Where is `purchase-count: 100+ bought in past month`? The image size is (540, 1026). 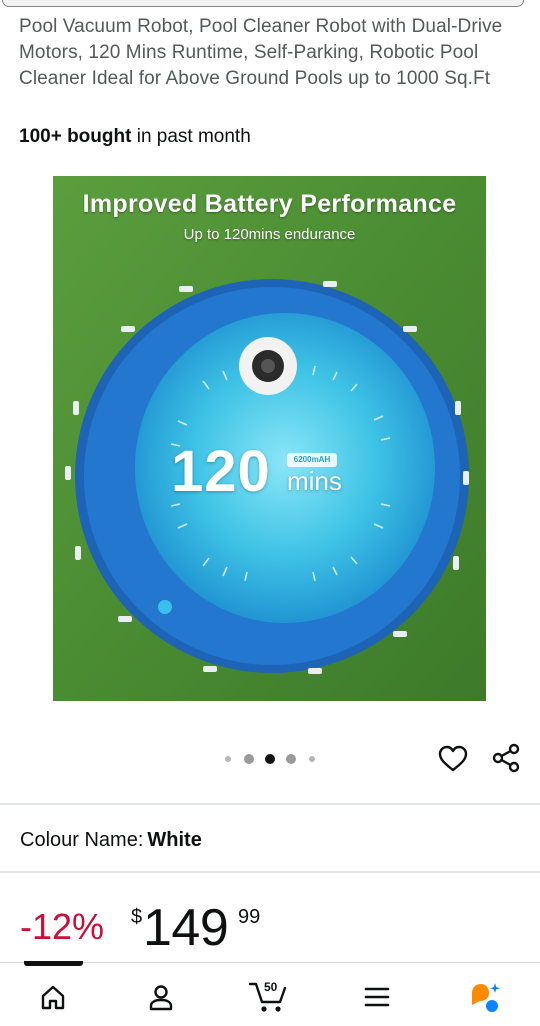
purchase-count: 100+ bought in past month is located at coordinates (135, 137).